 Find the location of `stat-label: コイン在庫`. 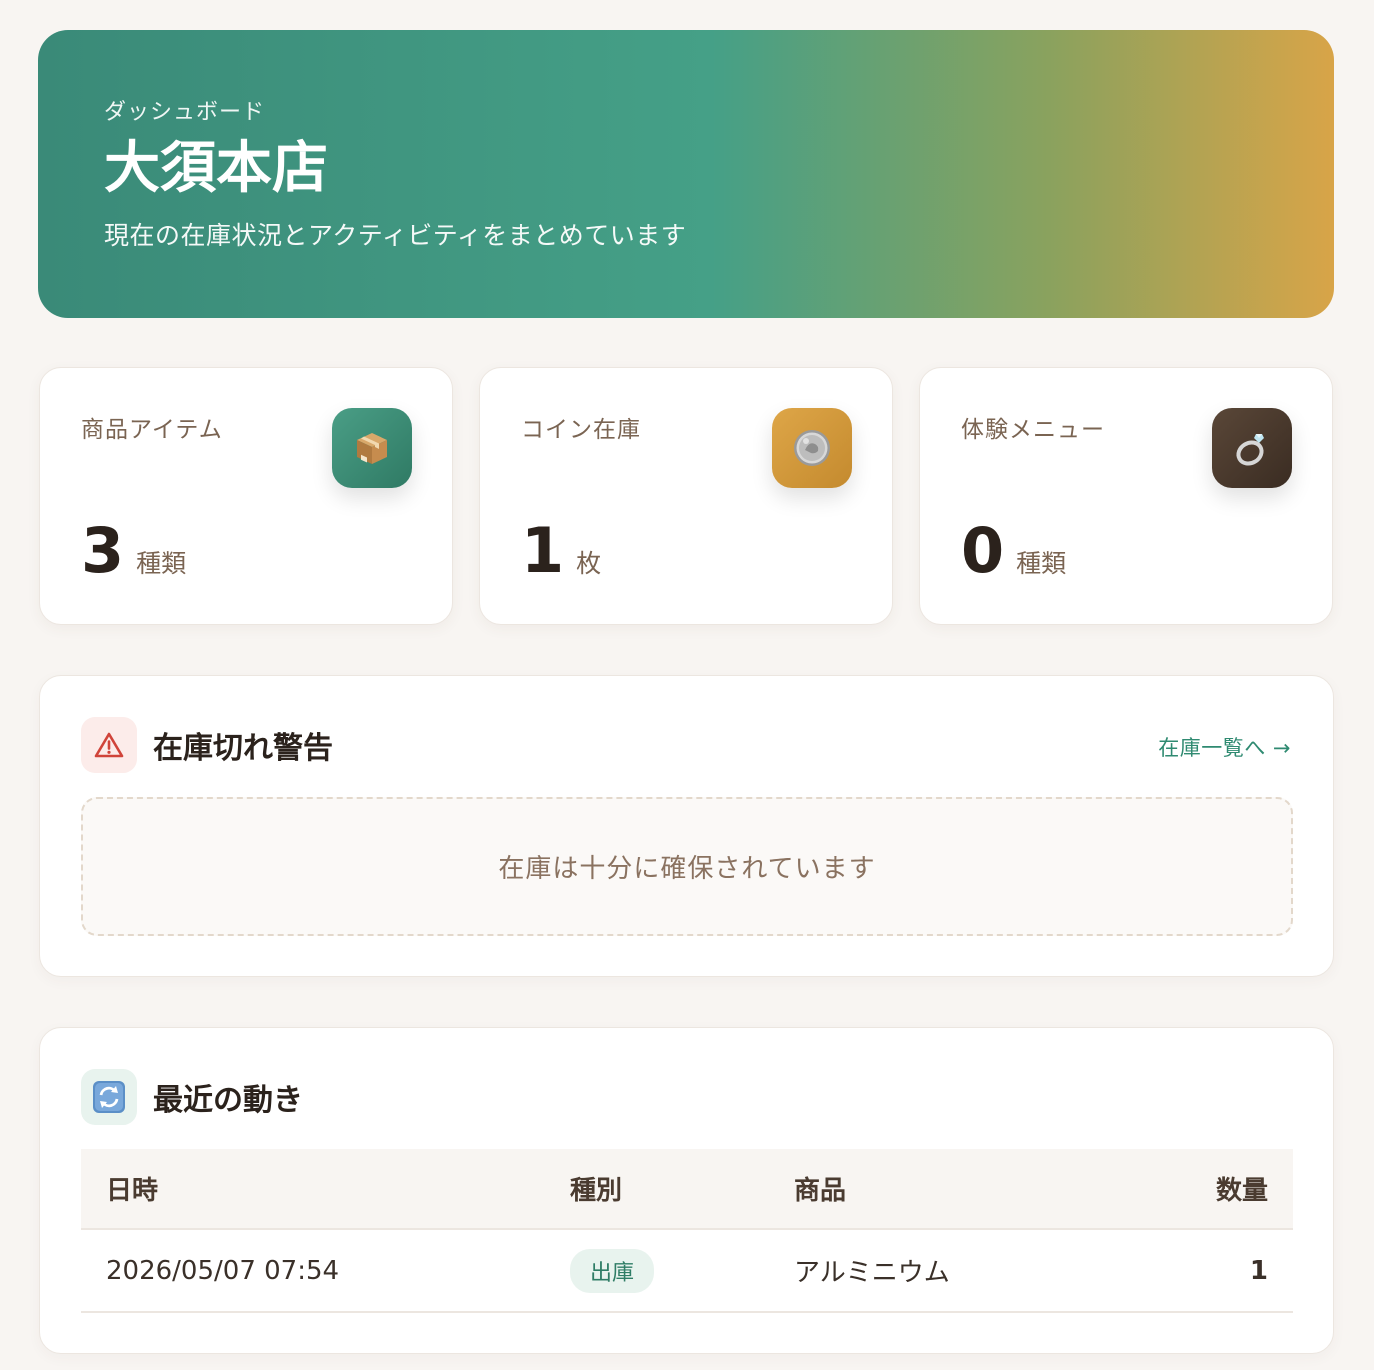

stat-label: コイン在庫 is located at coordinates (581, 430).